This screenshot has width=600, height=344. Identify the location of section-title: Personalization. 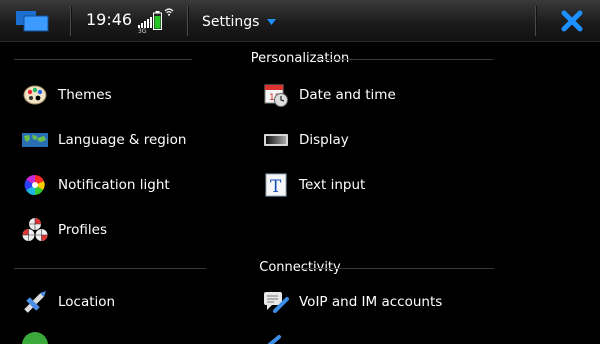
(300, 58).